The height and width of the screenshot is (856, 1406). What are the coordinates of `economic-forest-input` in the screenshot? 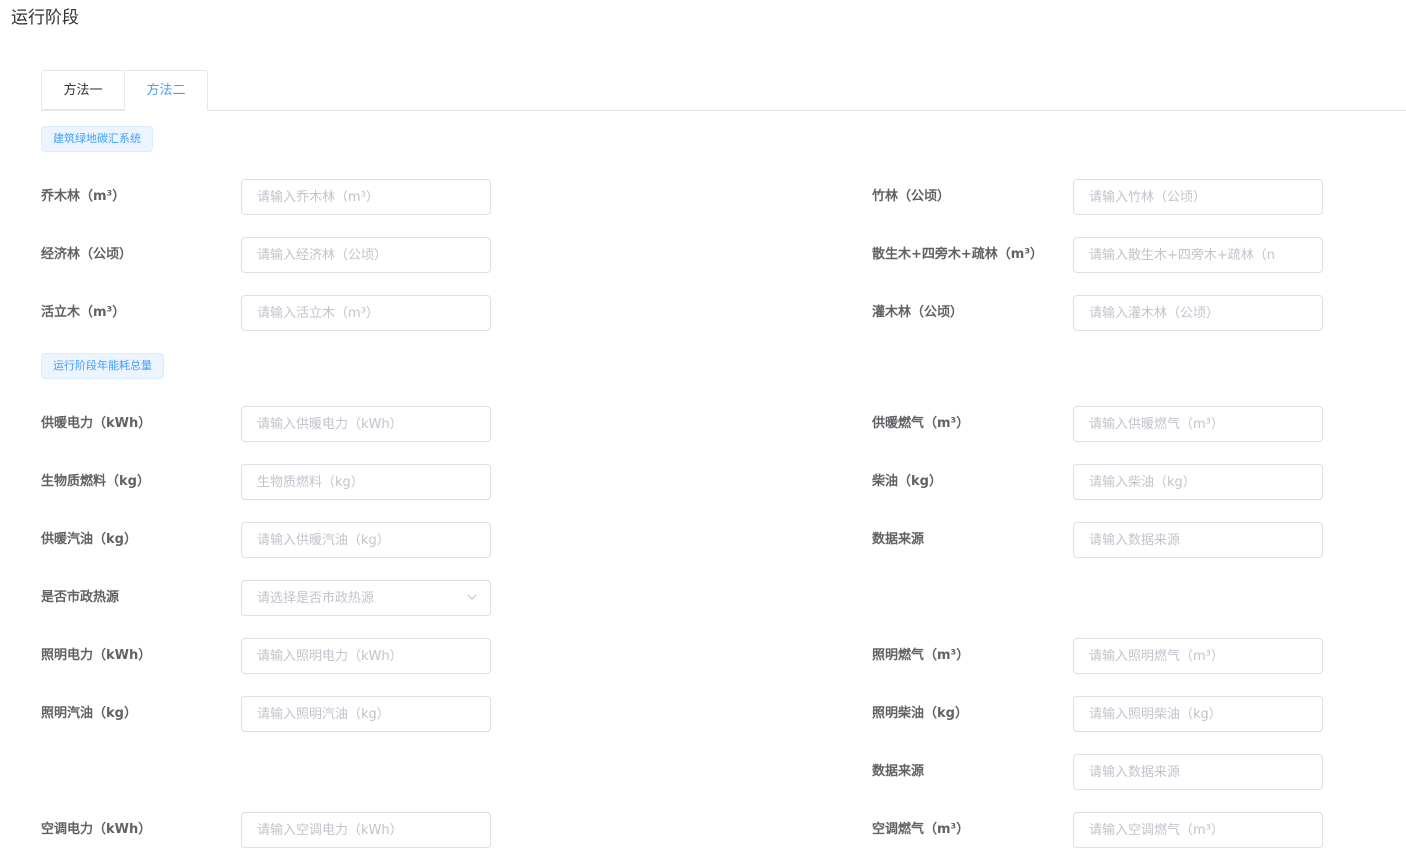 It's located at (366, 255).